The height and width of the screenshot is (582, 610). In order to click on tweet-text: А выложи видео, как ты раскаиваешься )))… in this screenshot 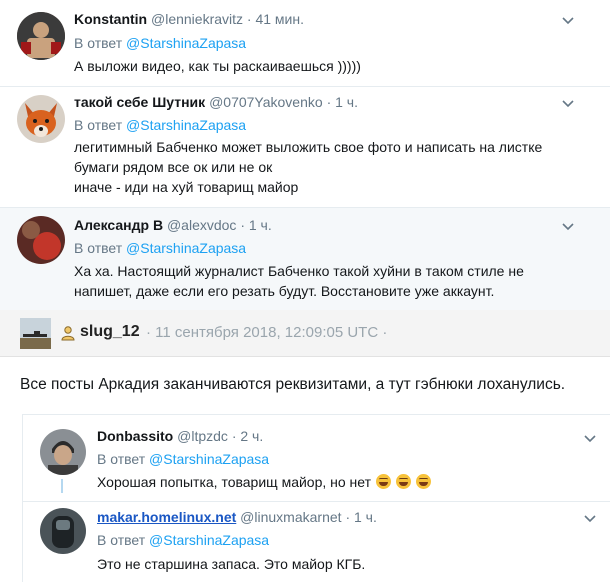, I will do `click(217, 66)`.